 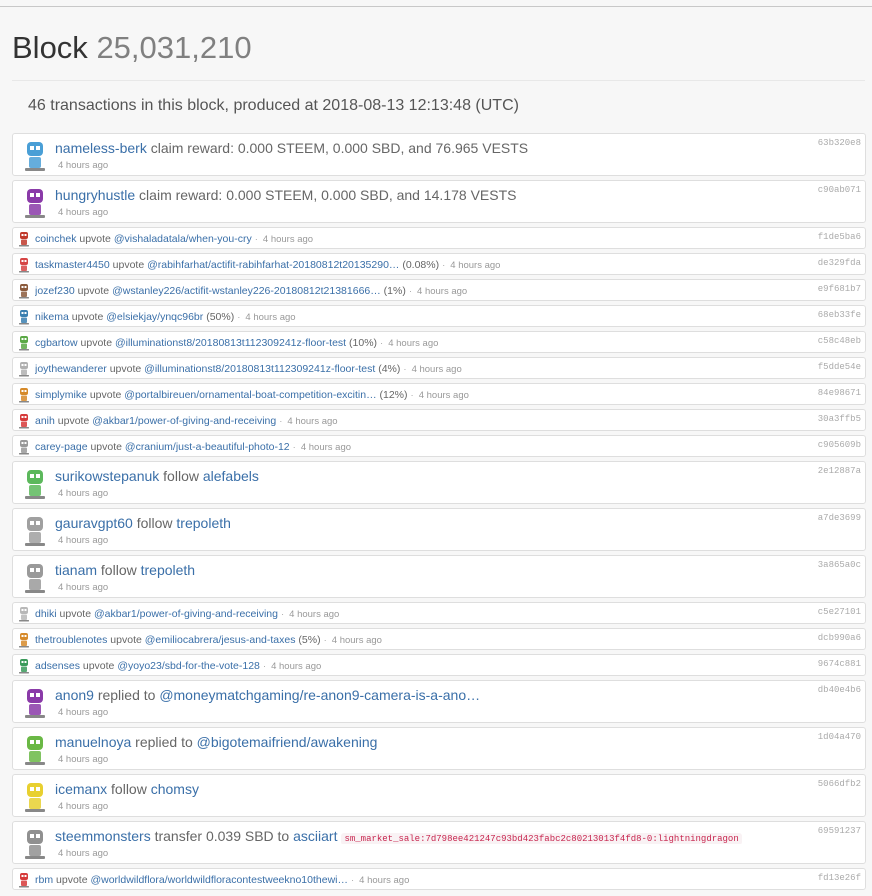 I want to click on user-link: rbm, so click(x=44, y=880).